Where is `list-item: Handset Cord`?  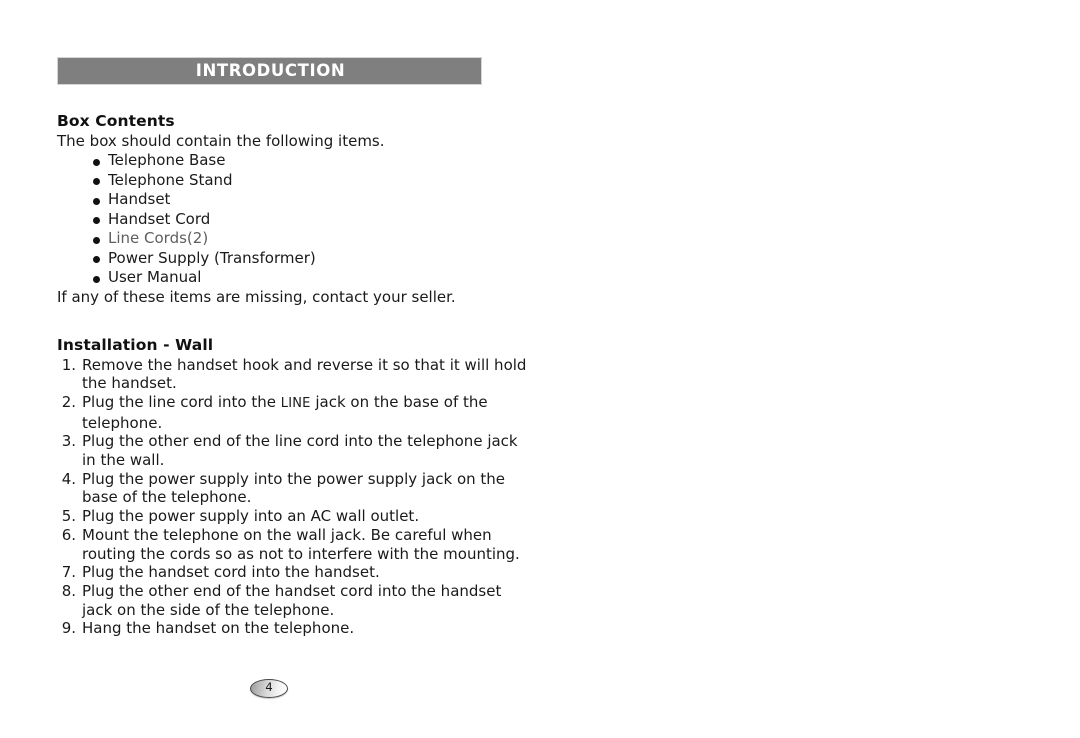 list-item: Handset Cord is located at coordinates (292, 220).